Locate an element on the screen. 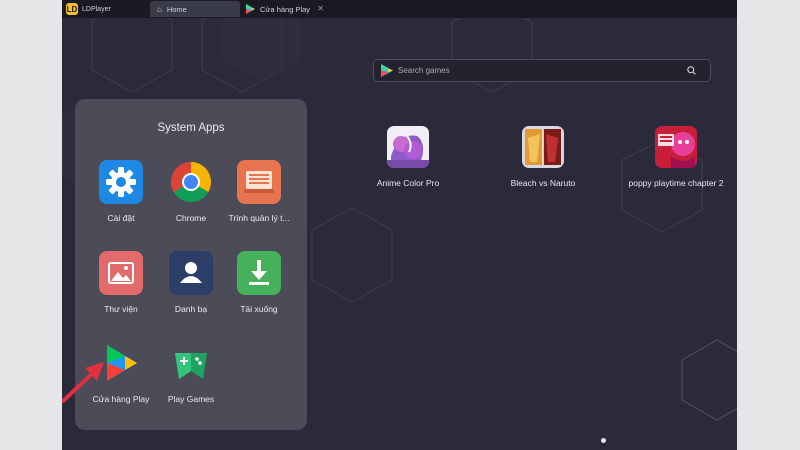  app-label: Tải xuống is located at coordinates (259, 309).